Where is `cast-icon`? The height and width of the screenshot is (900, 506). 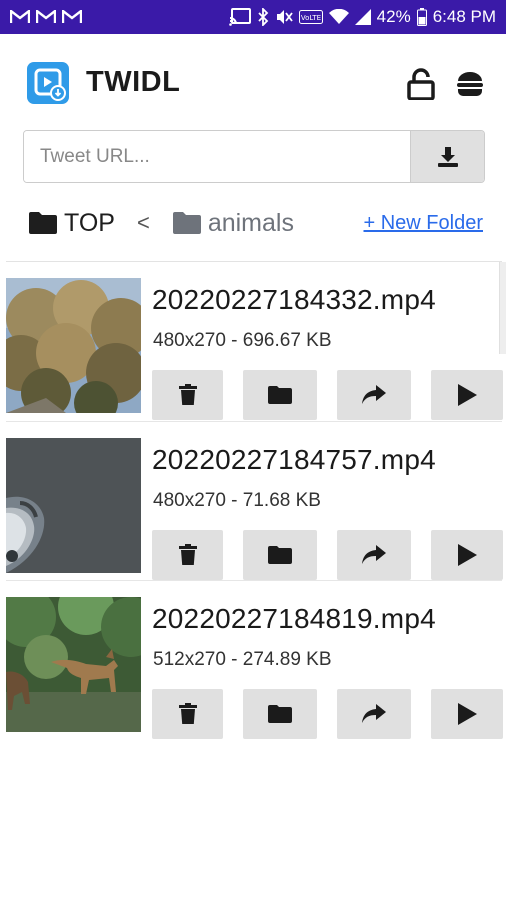
cast-icon is located at coordinates (239, 17).